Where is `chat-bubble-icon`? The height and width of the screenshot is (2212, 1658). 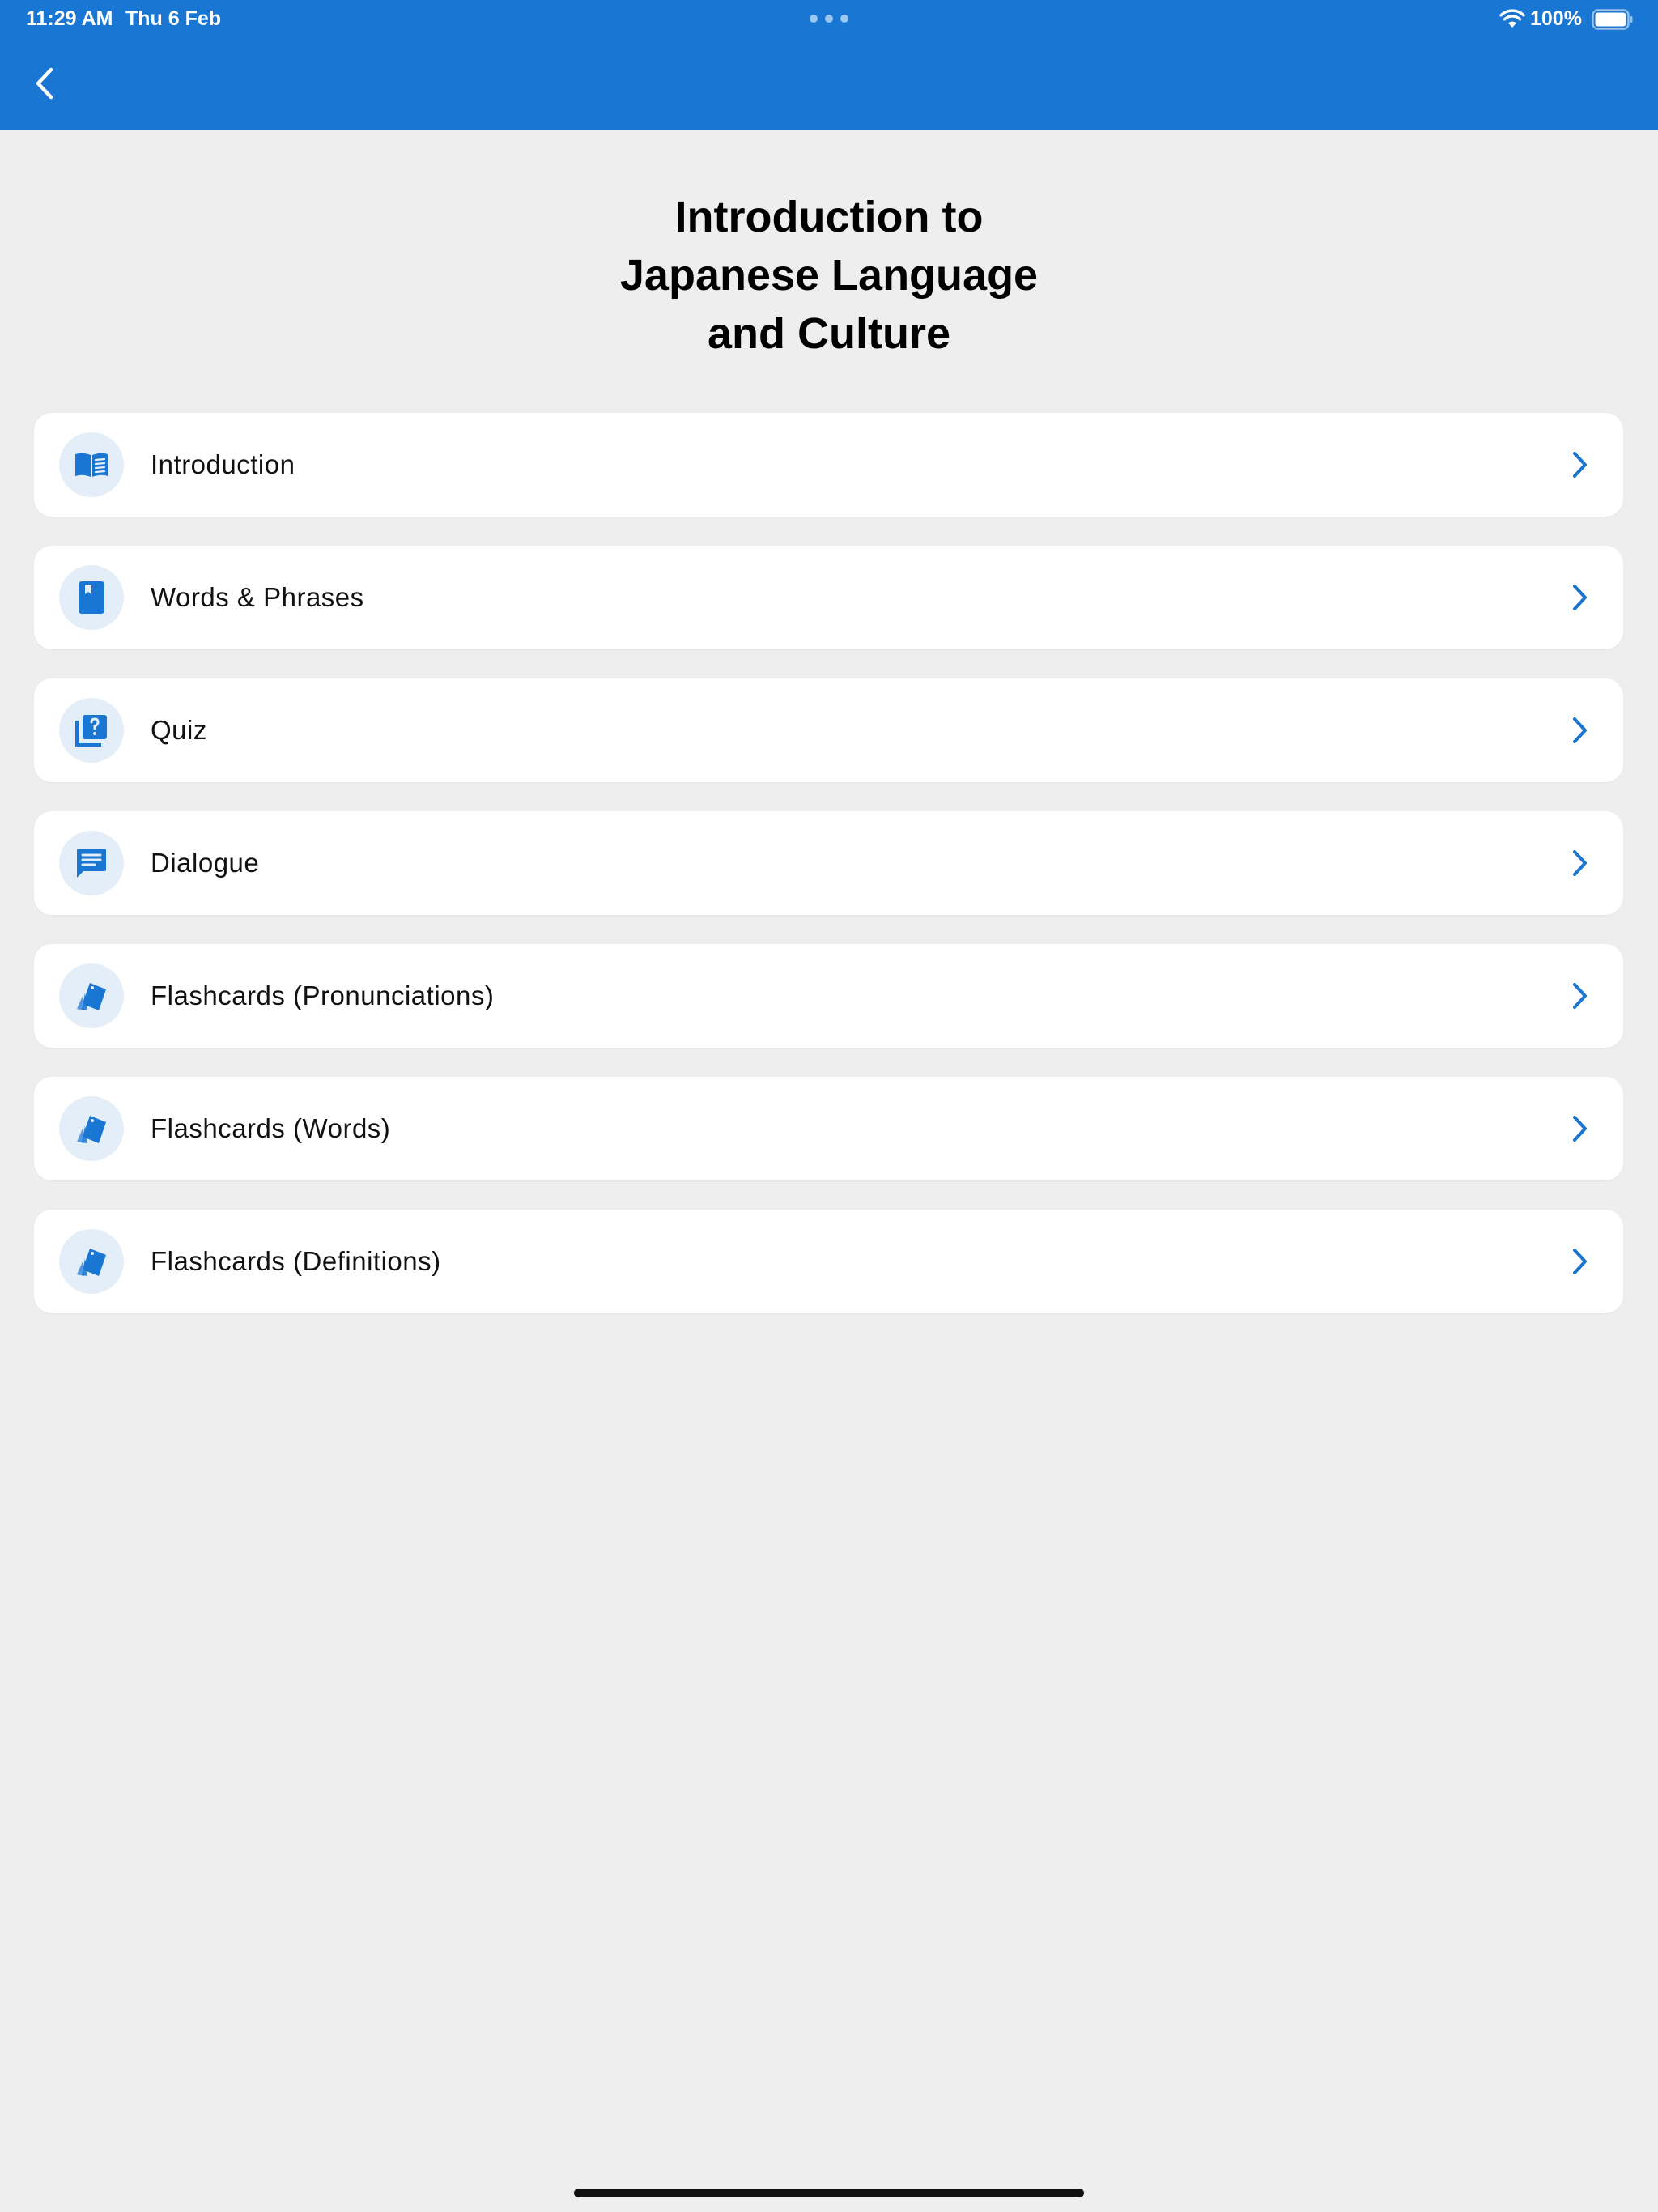
chat-bubble-icon is located at coordinates (91, 864).